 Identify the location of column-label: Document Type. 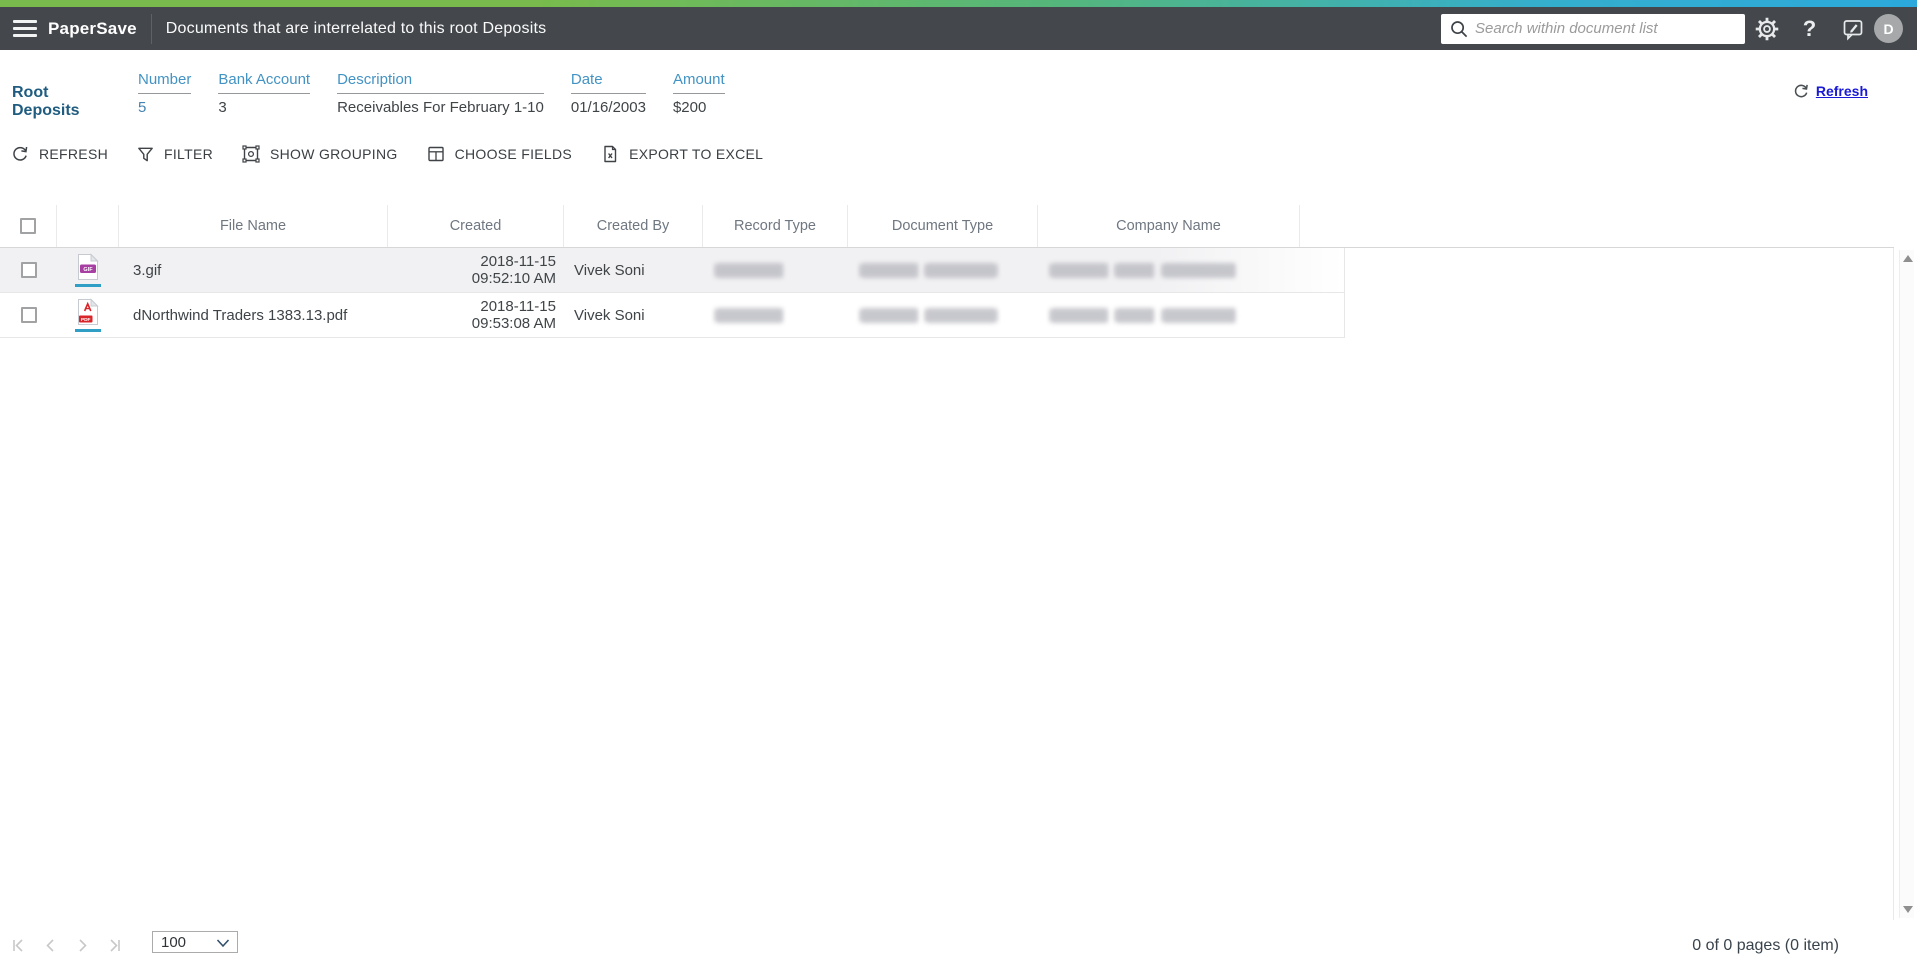
(942, 226).